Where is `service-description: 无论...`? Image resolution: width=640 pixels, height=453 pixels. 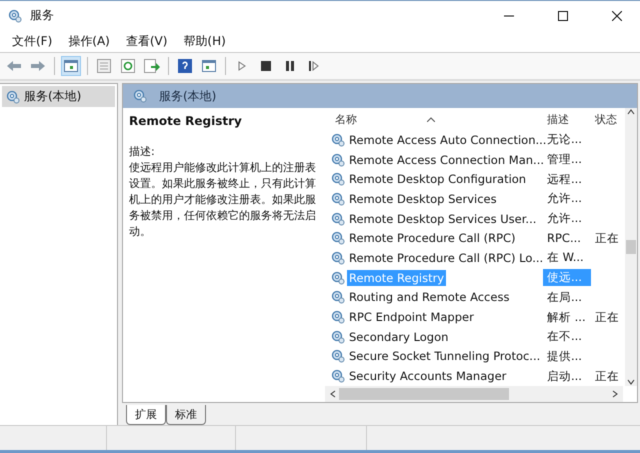 service-description: 无论... is located at coordinates (564, 139).